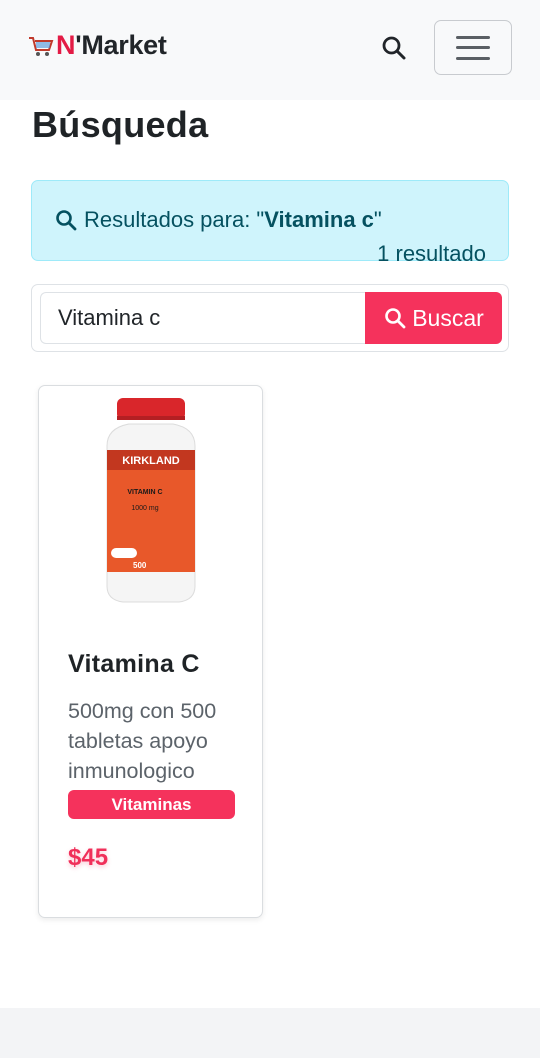 The image size is (540, 1058). Describe the element at coordinates (448, 317) in the screenshot. I see `search-button-label: Buscar` at that location.